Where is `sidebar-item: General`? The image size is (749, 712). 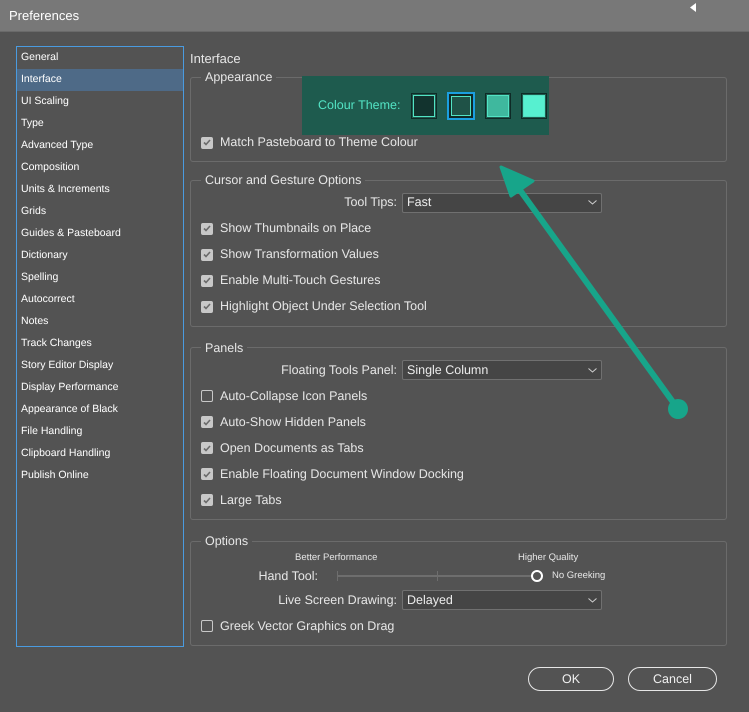
sidebar-item: General is located at coordinates (100, 58).